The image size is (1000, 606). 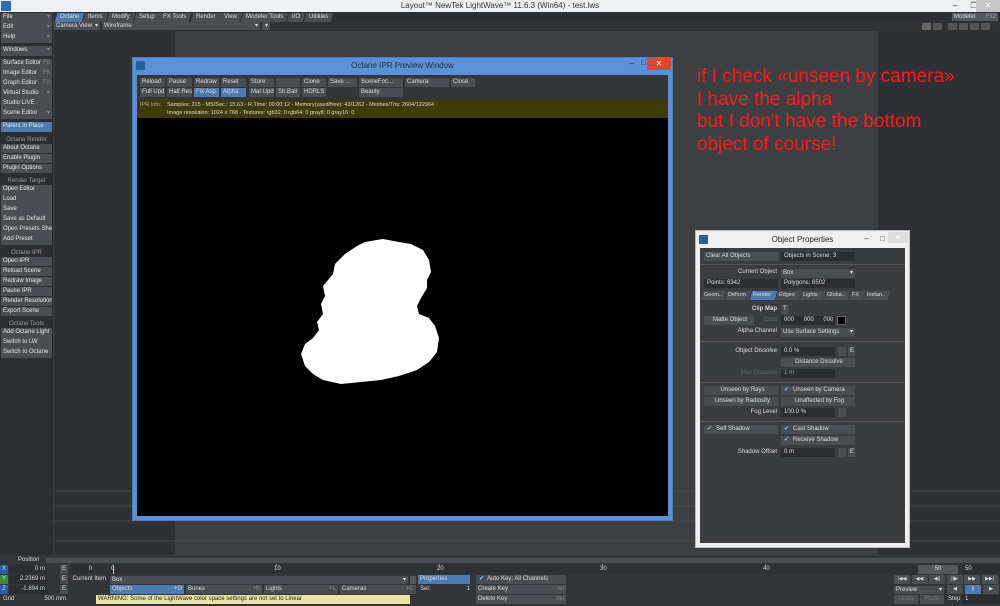 What do you see at coordinates (973, 589) in the screenshot?
I see `play-pause-icon: ||` at bounding box center [973, 589].